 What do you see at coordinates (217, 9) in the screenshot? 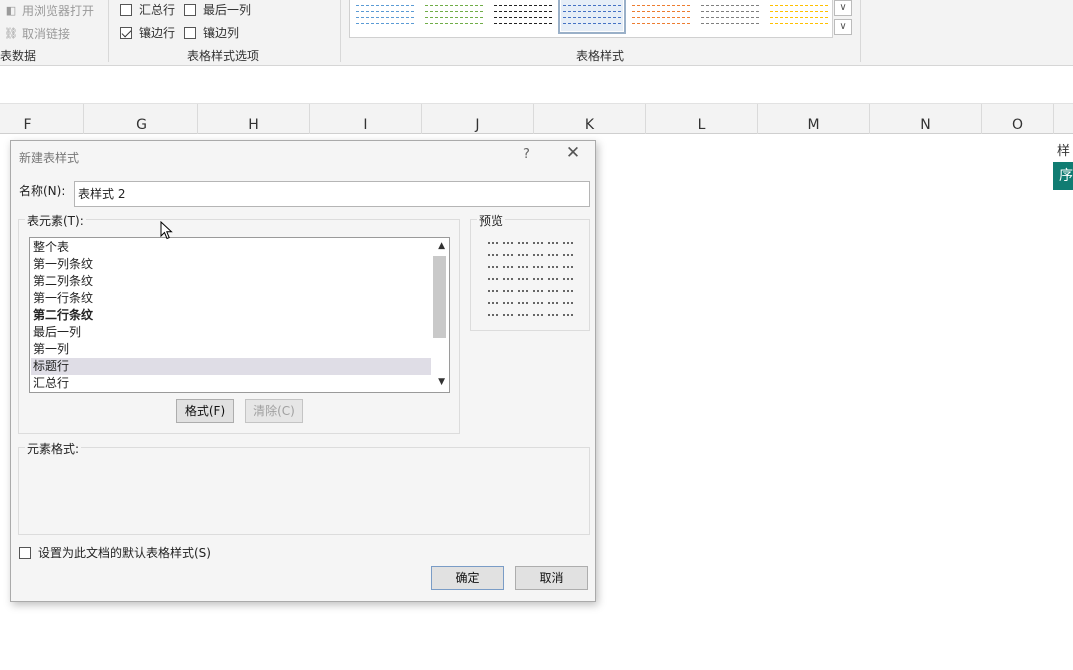
I see `last-column-checkbox: 最后一列` at bounding box center [217, 9].